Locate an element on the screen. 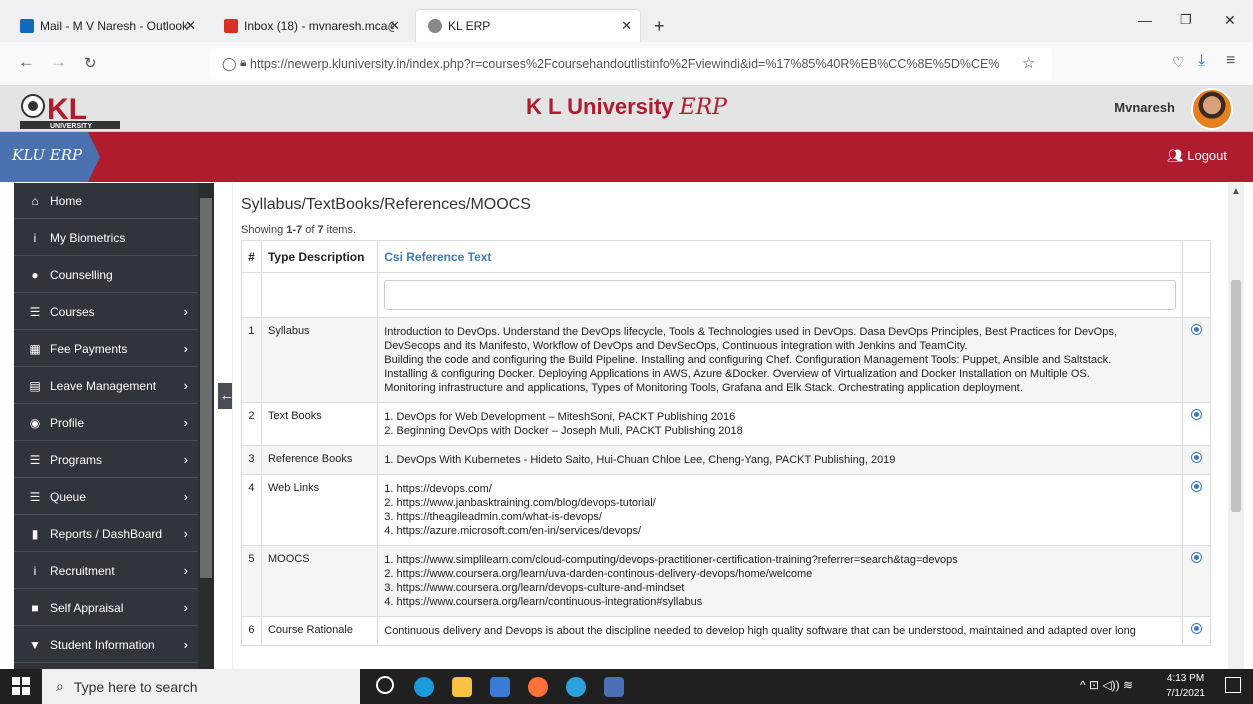  erp-gear-icon is located at coordinates (435, 26).